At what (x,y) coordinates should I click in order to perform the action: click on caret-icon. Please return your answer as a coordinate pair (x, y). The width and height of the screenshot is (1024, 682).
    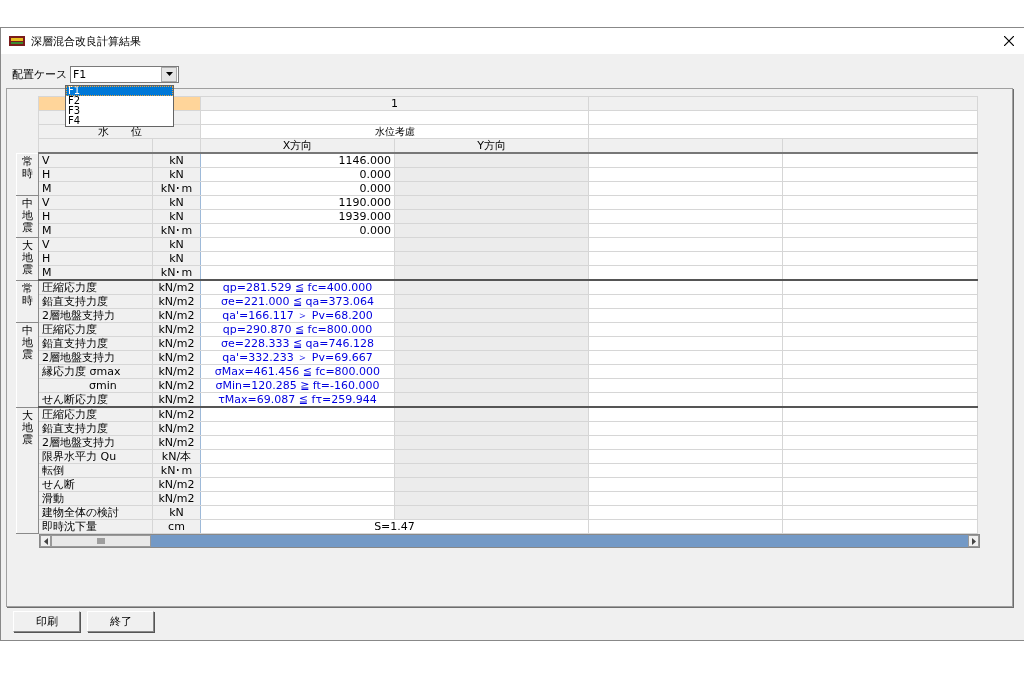
    Looking at the image, I should click on (169, 74).